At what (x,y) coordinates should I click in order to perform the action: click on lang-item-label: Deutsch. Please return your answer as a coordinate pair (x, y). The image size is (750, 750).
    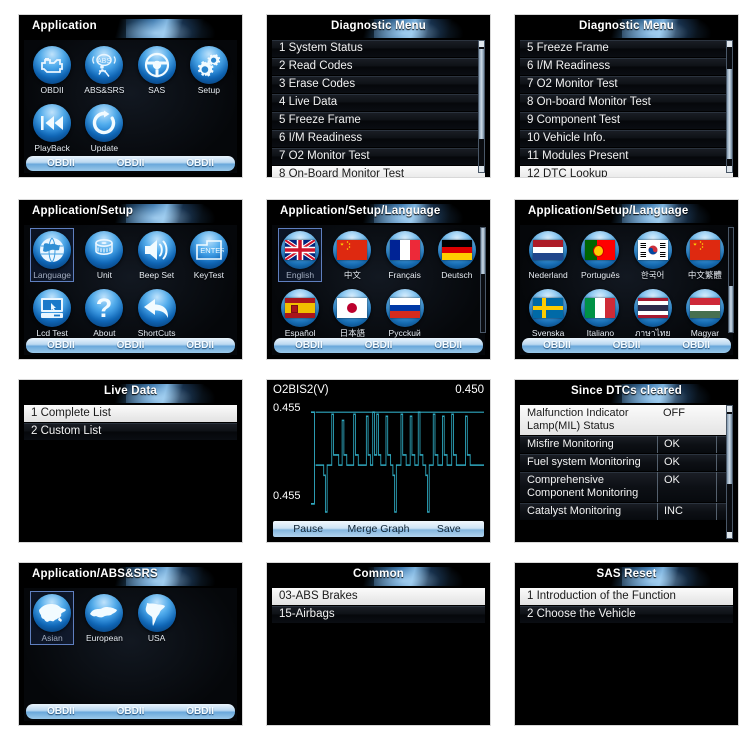
    Looking at the image, I should click on (457, 275).